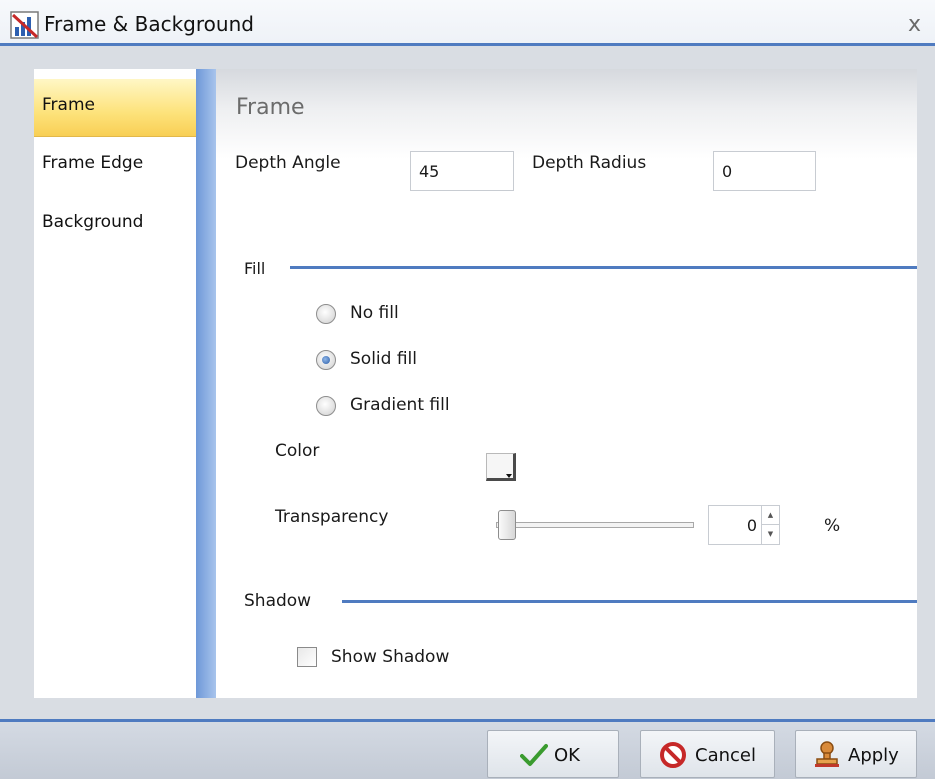 The image size is (935, 779). I want to click on chart-icon, so click(24, 25).